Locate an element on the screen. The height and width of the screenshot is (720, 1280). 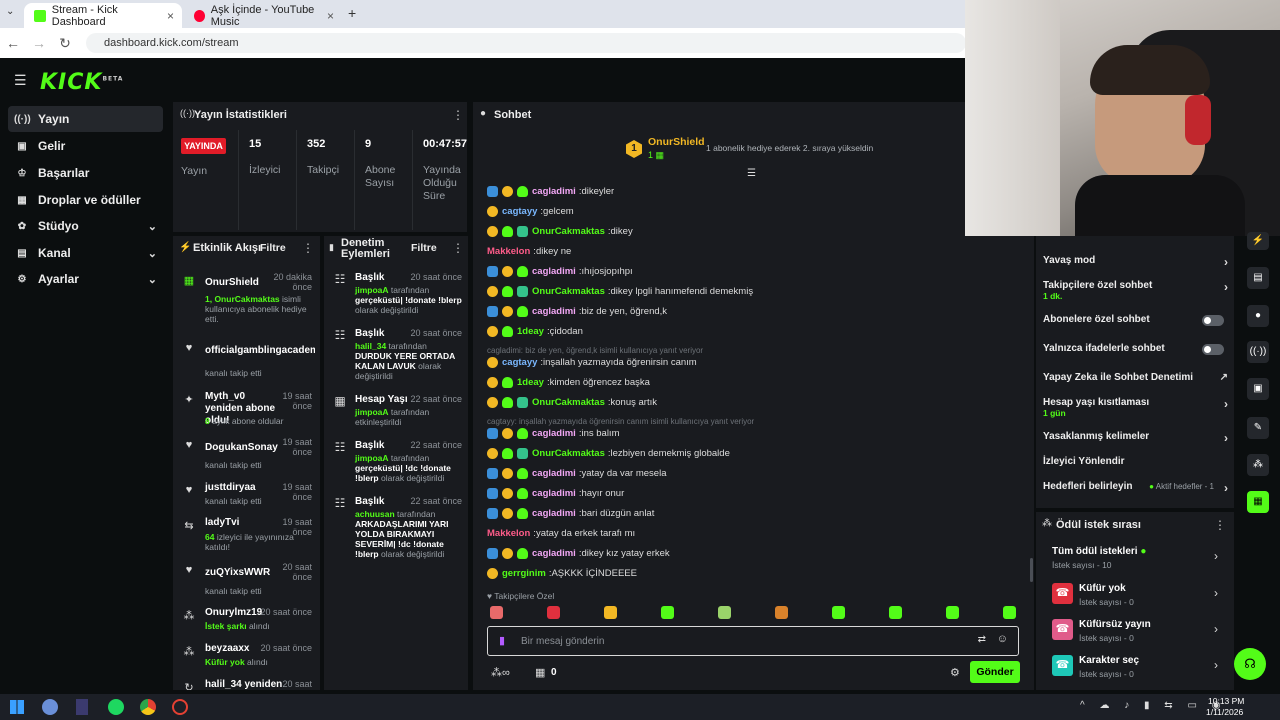
chat-setting-row: Takipçilere özel sohbet 1 dk. › is located at coordinates (1135, 292).